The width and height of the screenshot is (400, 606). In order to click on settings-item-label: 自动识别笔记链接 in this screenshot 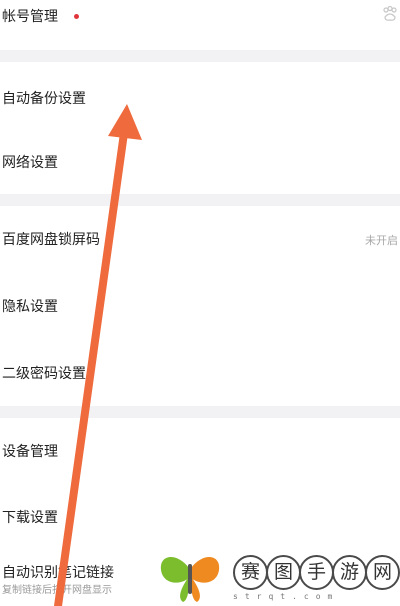, I will do `click(58, 573)`.